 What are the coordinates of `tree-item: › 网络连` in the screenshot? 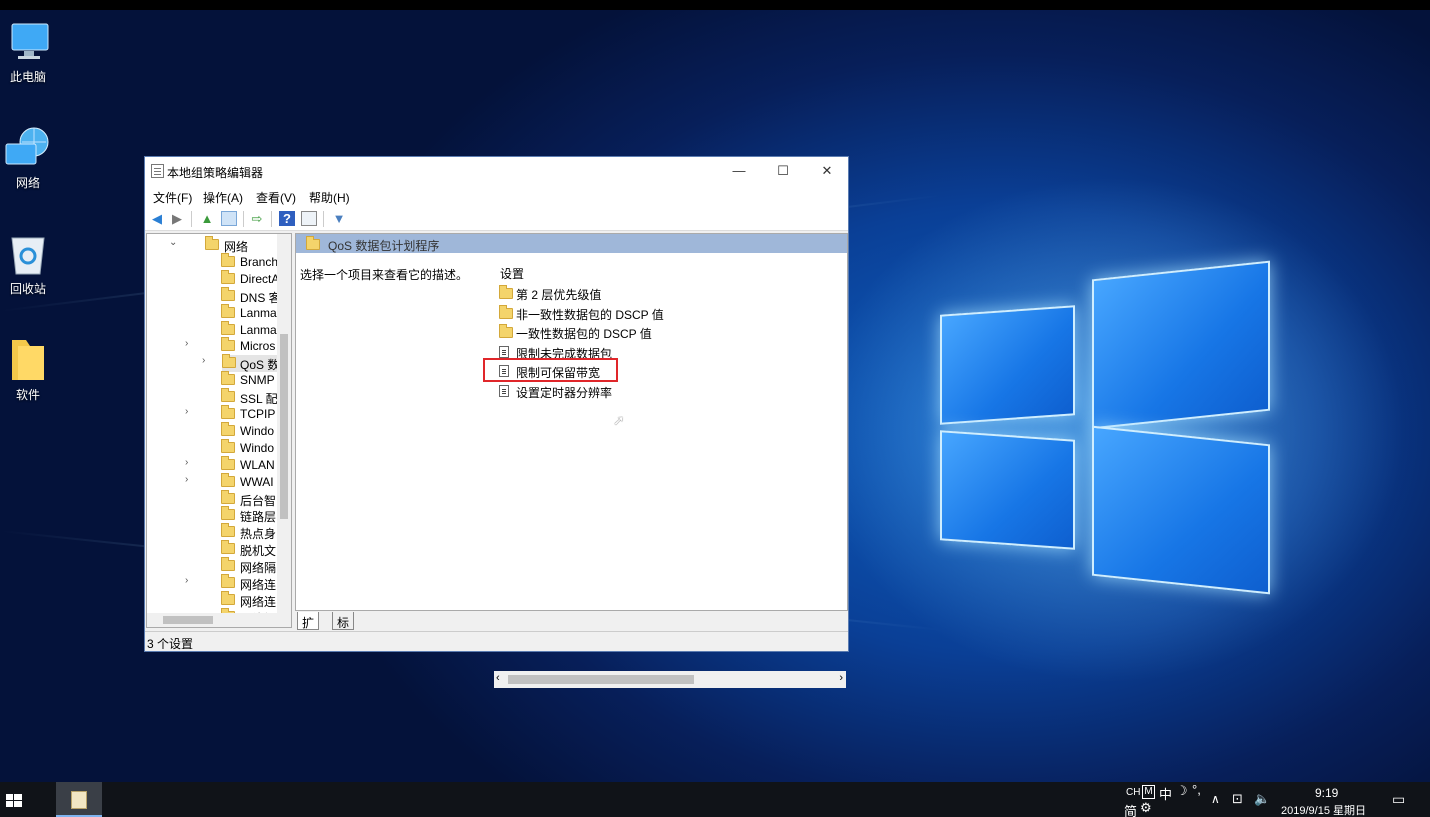 It's located at (212, 583).